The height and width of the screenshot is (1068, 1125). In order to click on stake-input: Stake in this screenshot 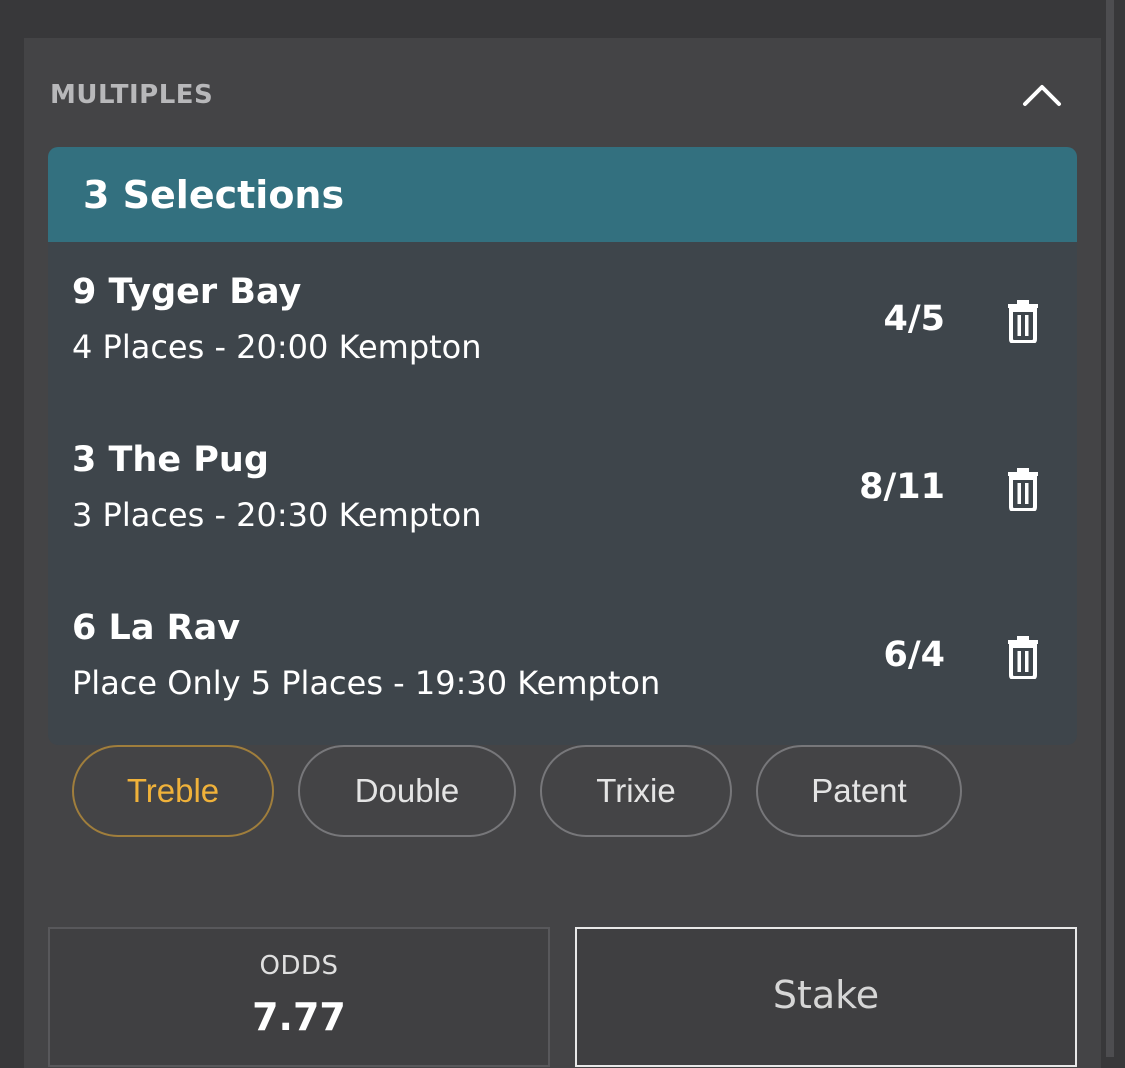, I will do `click(826, 997)`.